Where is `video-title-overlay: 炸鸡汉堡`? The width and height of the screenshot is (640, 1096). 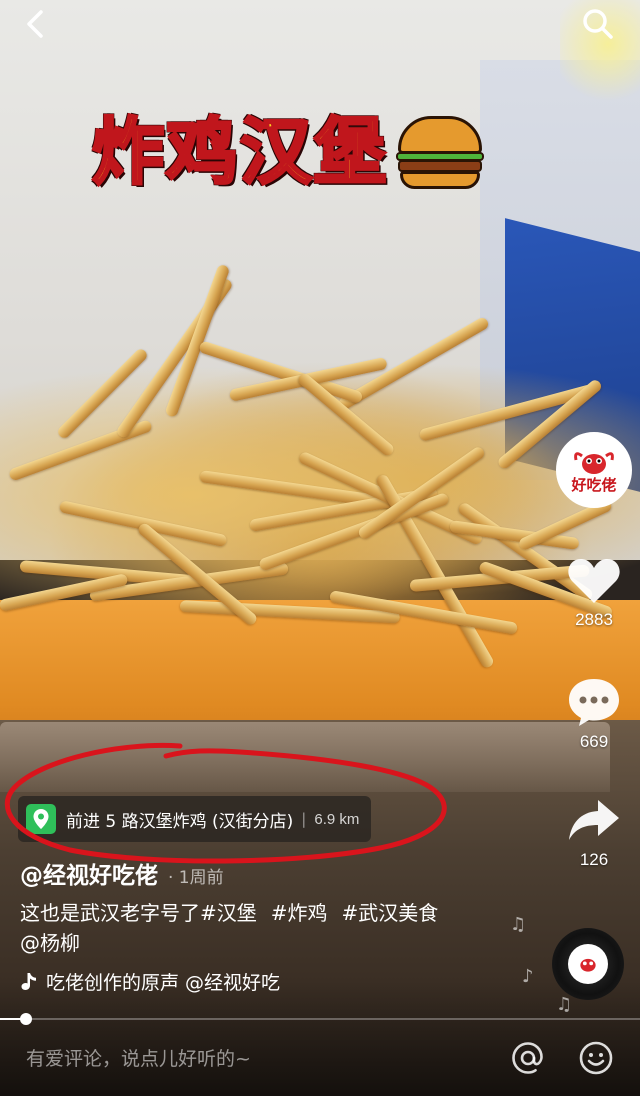
video-title-overlay: 炸鸡汉堡 is located at coordinates (288, 152).